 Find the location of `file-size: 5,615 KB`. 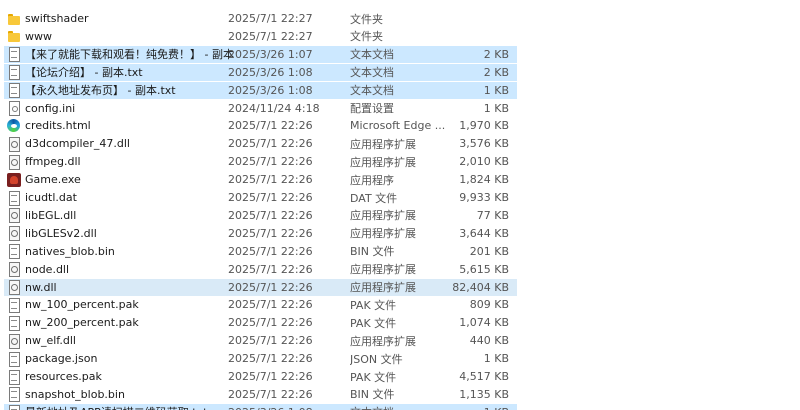

file-size: 5,615 KB is located at coordinates (484, 269).